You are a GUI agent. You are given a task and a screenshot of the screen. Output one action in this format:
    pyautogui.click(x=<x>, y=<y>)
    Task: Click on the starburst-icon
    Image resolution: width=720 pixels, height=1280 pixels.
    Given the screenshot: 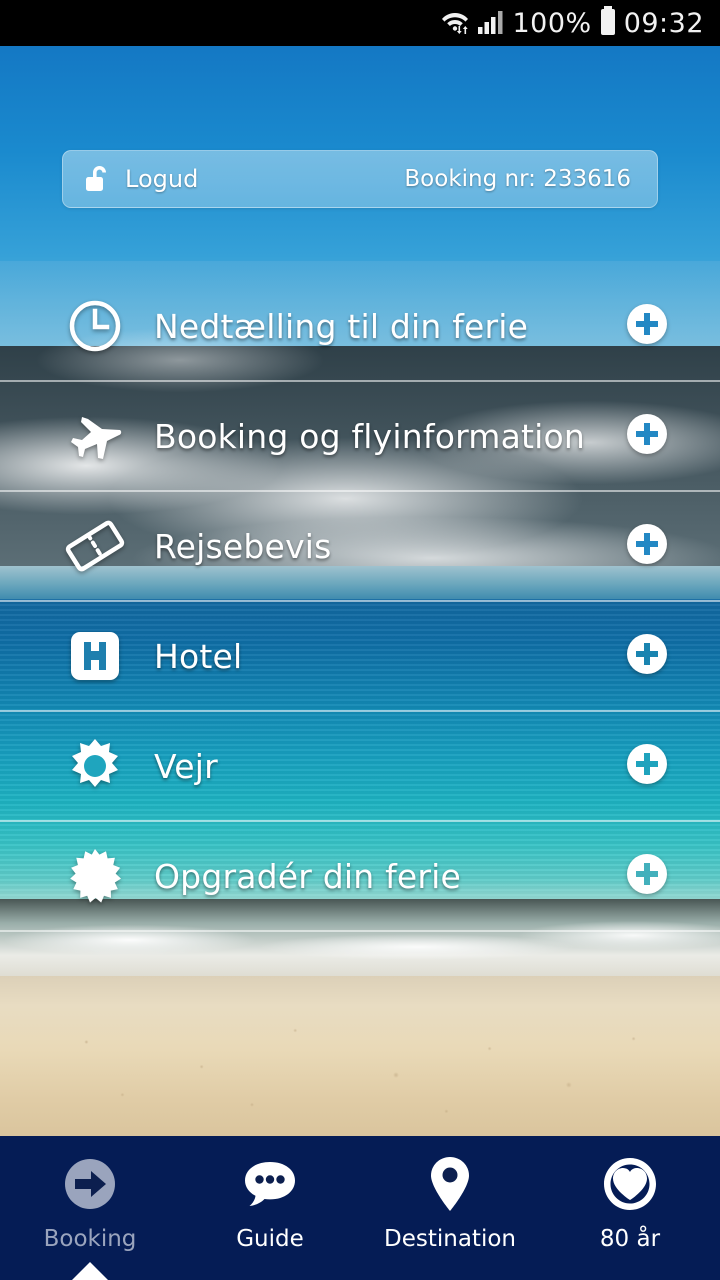 What is the action you would take?
    pyautogui.click(x=95, y=876)
    